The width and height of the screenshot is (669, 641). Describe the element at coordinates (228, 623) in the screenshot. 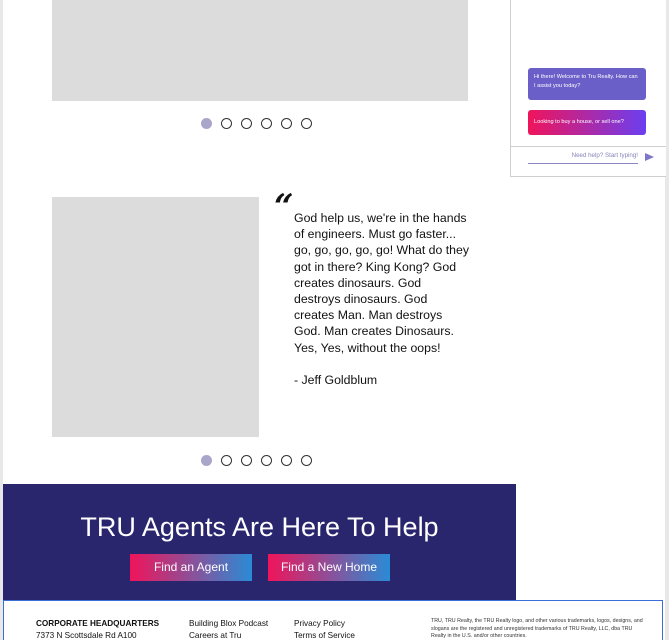

I see `footer-link-podcast: Building Blox Podcast` at that location.